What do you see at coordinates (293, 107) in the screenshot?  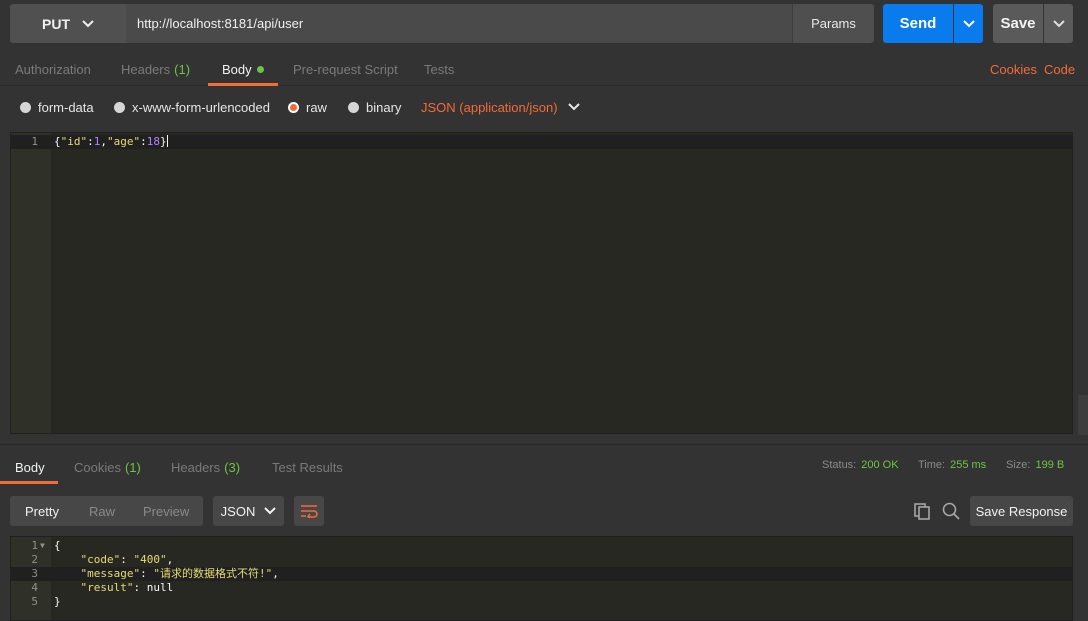 I see `radio-selected-icon` at bounding box center [293, 107].